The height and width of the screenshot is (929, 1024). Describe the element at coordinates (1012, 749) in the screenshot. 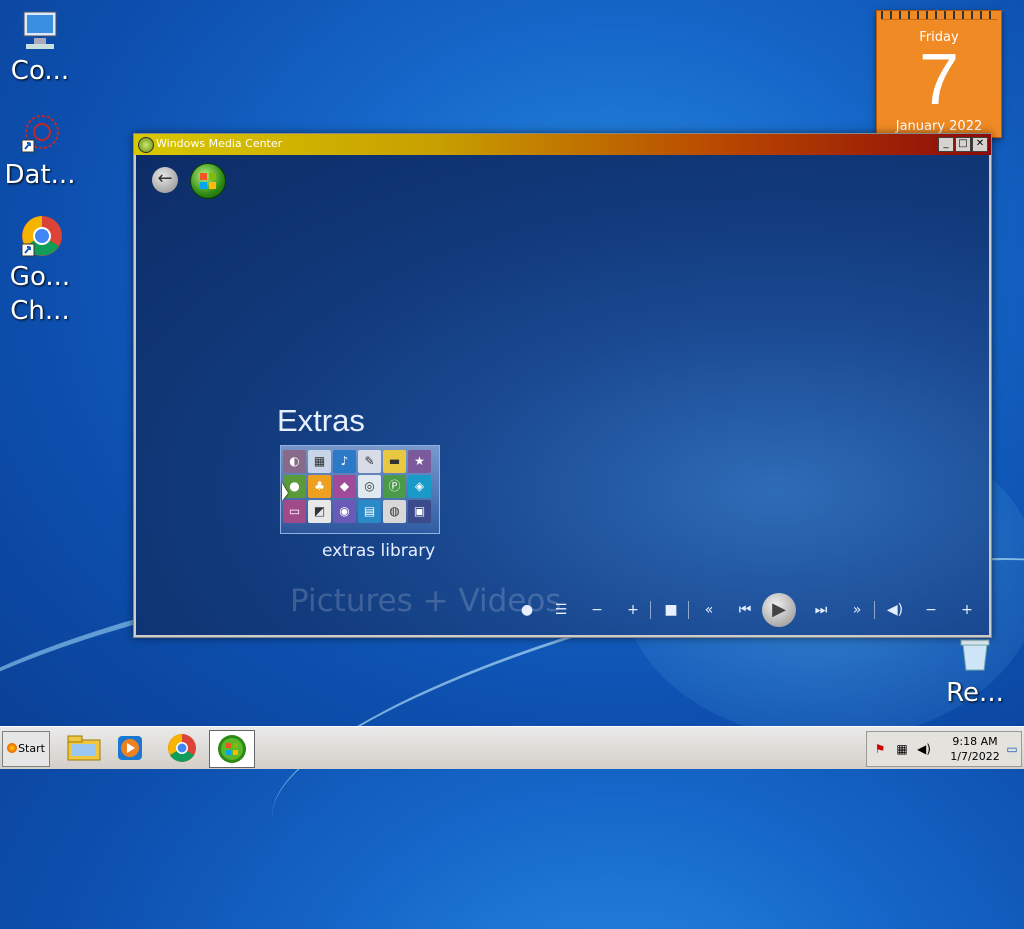

I see `show-desktop-icon: ▭` at that location.